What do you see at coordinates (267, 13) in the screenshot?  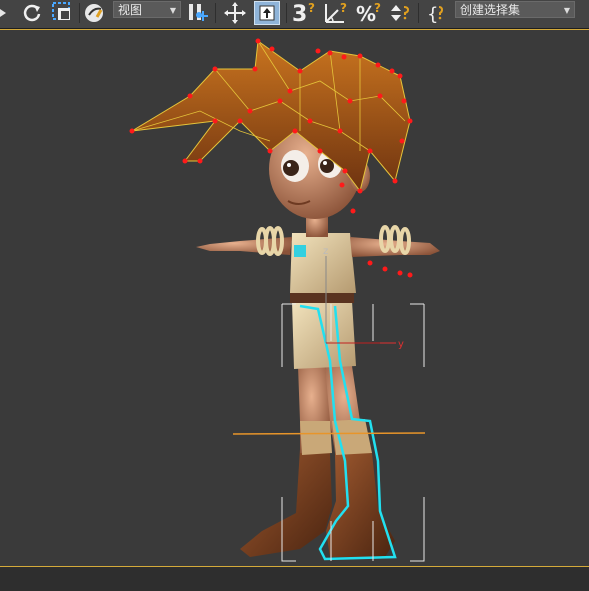 I see `select-object-button` at bounding box center [267, 13].